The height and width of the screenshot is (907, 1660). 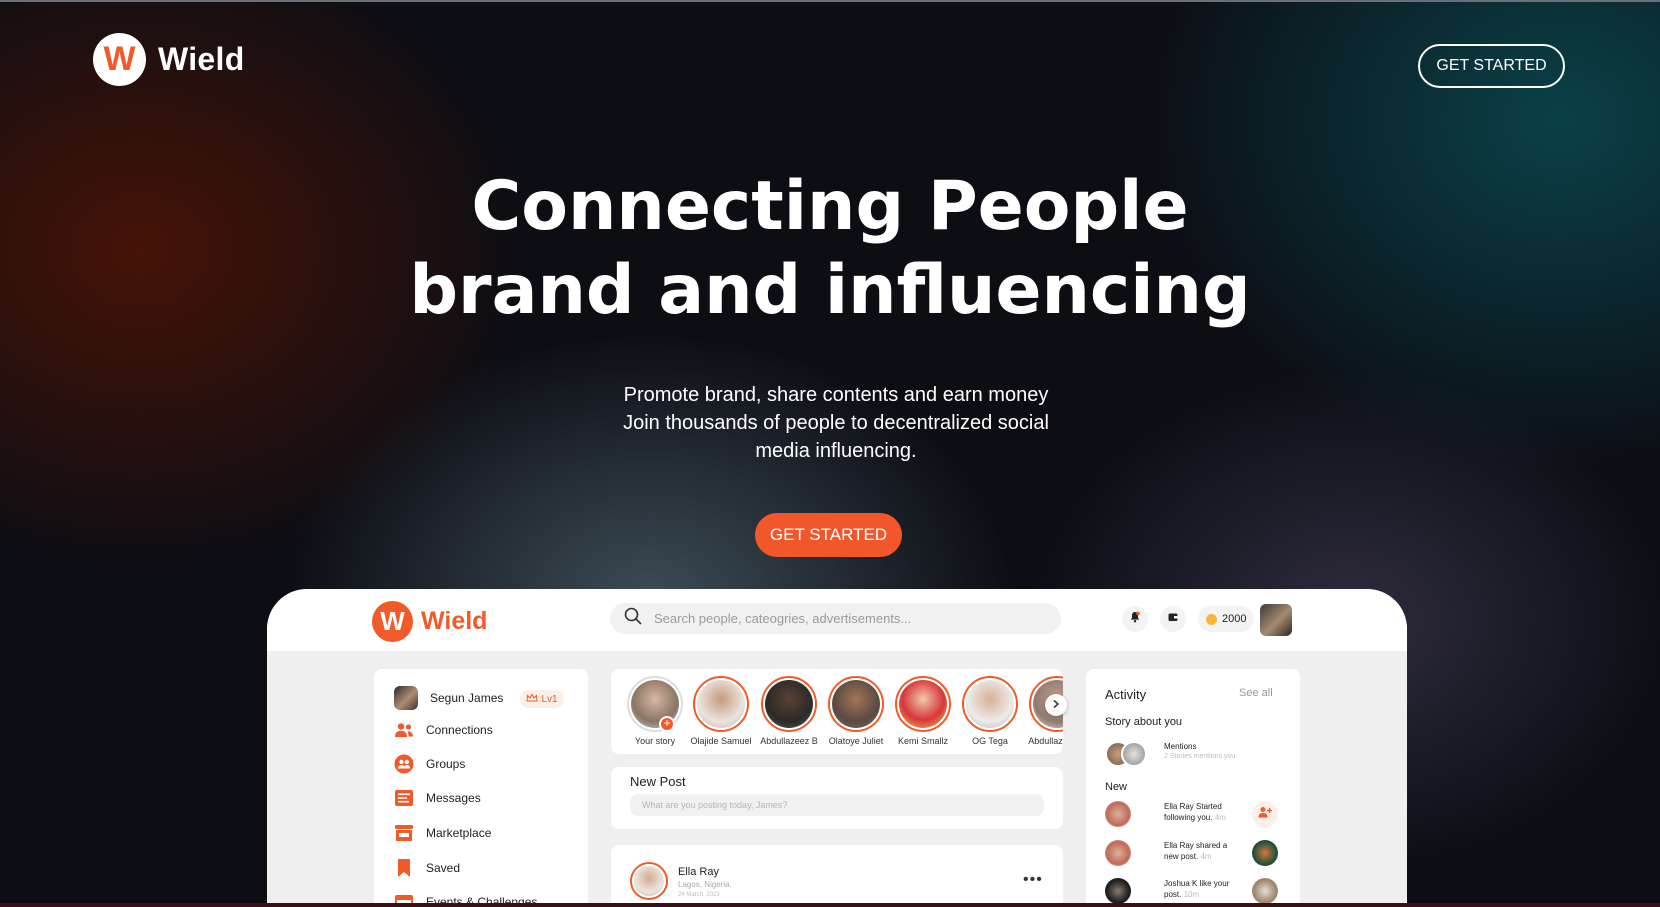 What do you see at coordinates (459, 833) in the screenshot?
I see `sidebar-item-label: Marketplace` at bounding box center [459, 833].